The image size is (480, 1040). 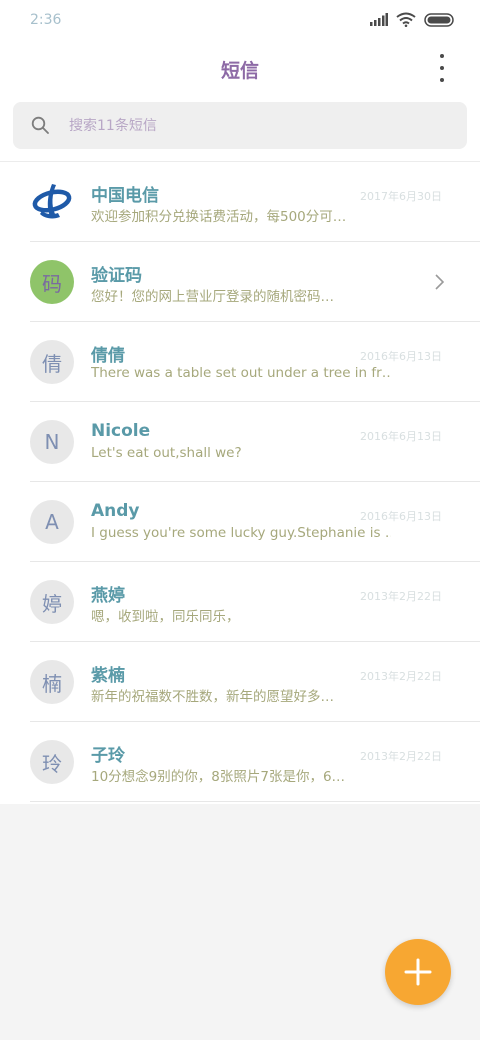 I want to click on status-icons, so click(x=412, y=19).